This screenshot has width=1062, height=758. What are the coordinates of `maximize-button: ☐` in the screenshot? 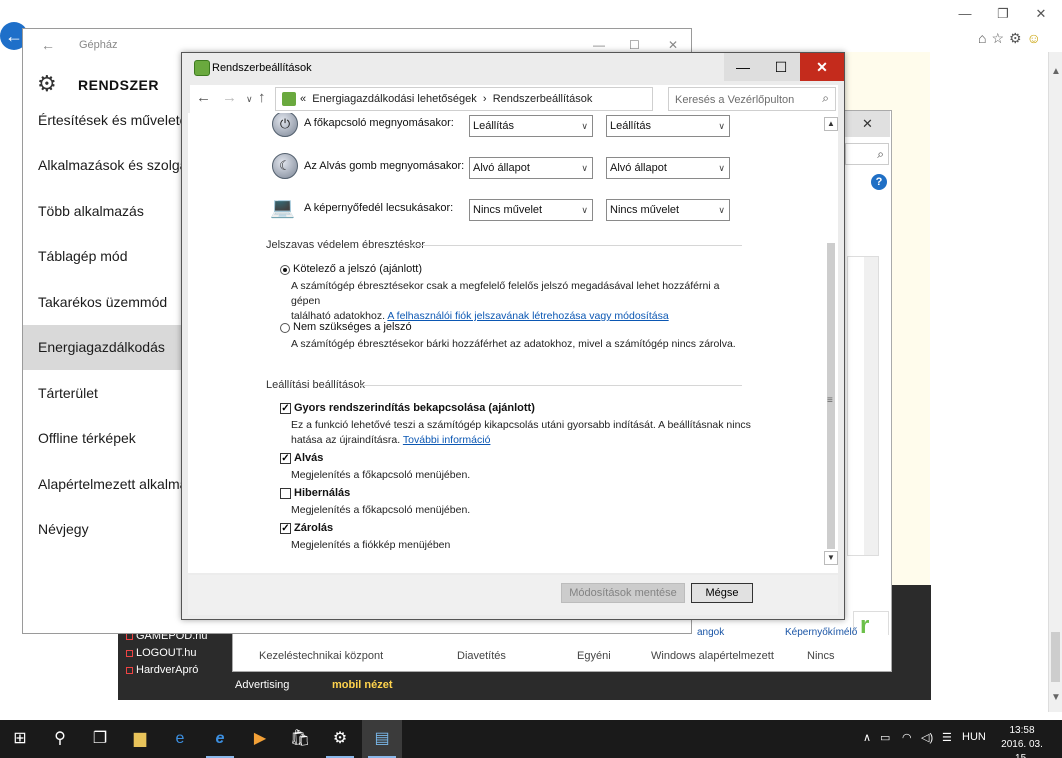 It's located at (781, 67).